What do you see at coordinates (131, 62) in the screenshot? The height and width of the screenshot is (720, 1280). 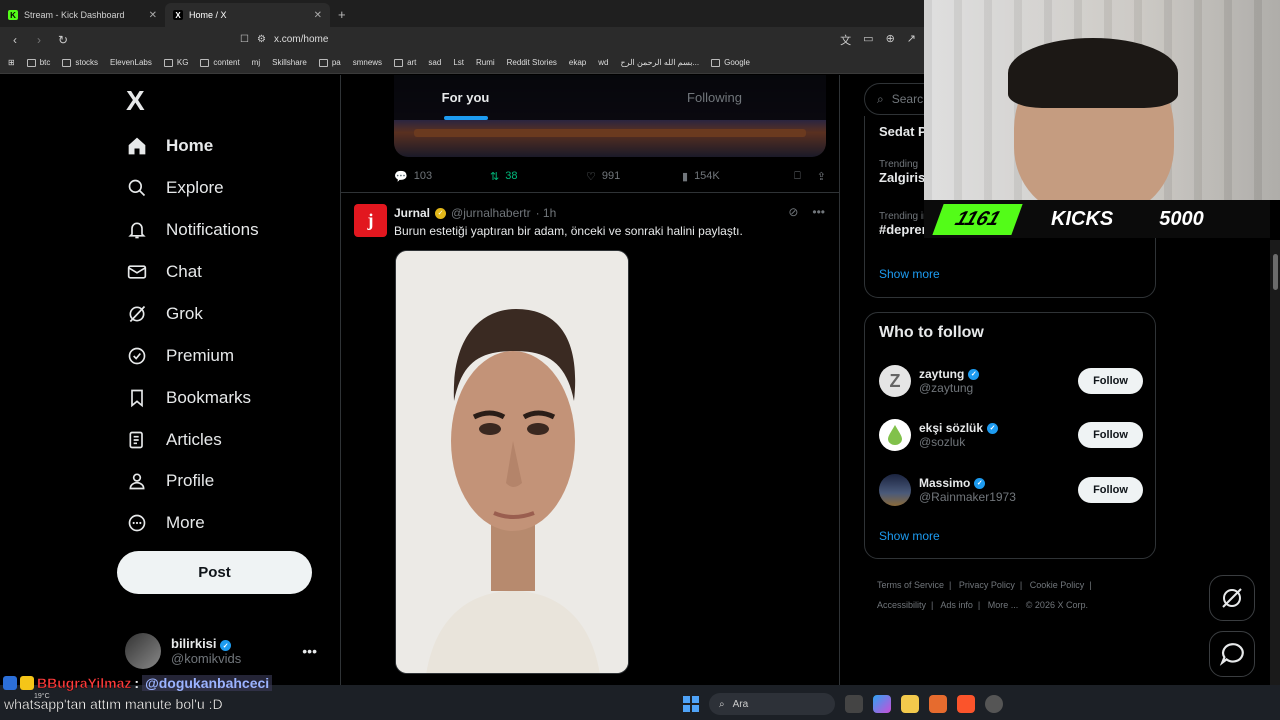 I see `bookmark-item: ElevenLabs` at bounding box center [131, 62].